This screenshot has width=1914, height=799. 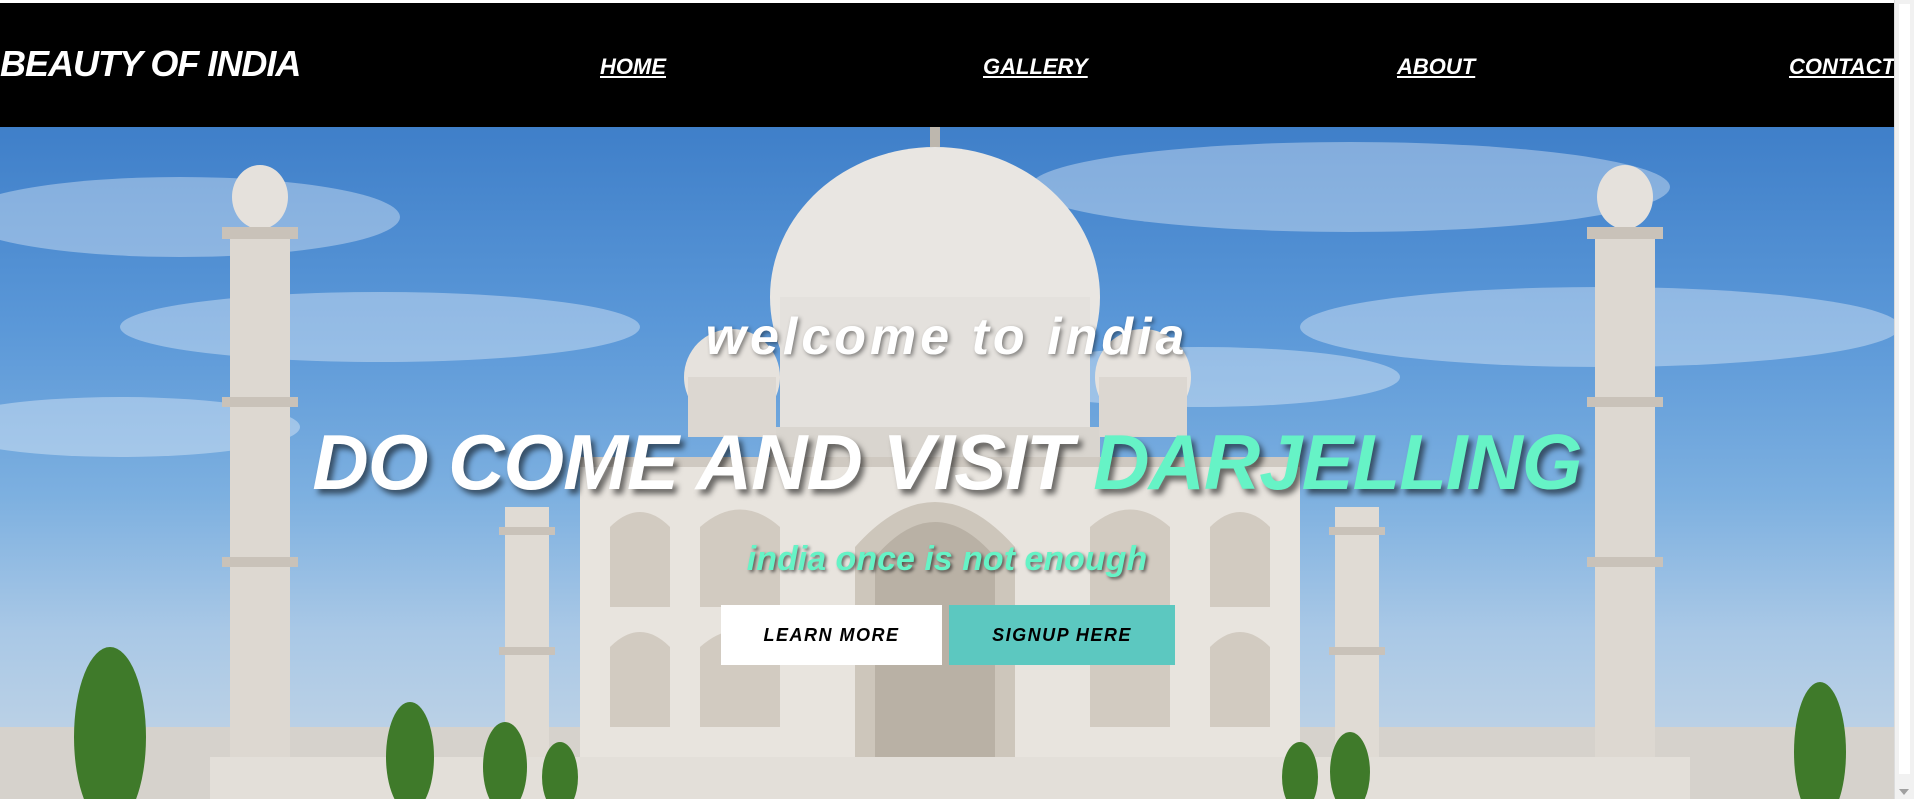 What do you see at coordinates (1062, 635) in the screenshot?
I see `signup-button: SIGNUP HERE` at bounding box center [1062, 635].